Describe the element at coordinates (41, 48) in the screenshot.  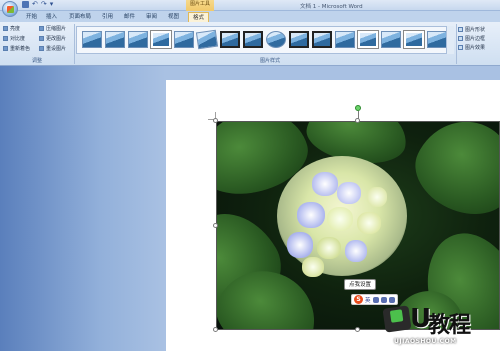
I see `reset-picture-icon` at that location.